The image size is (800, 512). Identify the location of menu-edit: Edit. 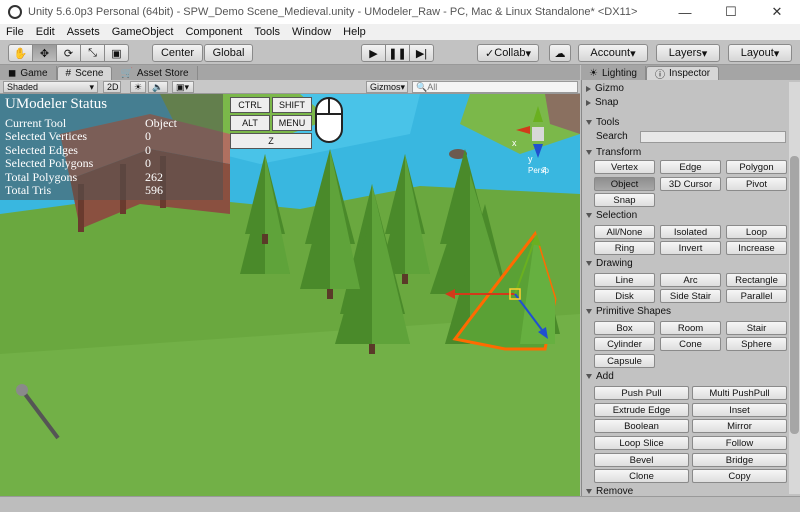
(45, 32).